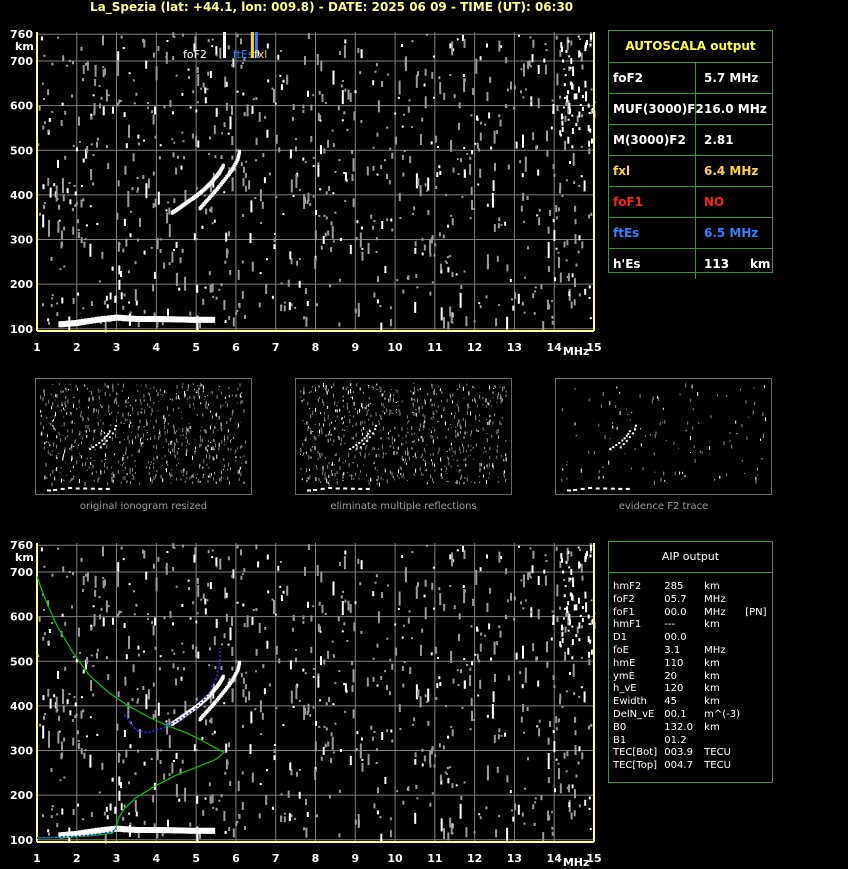  I want to click on autoscala-key: foF1, so click(628, 202).